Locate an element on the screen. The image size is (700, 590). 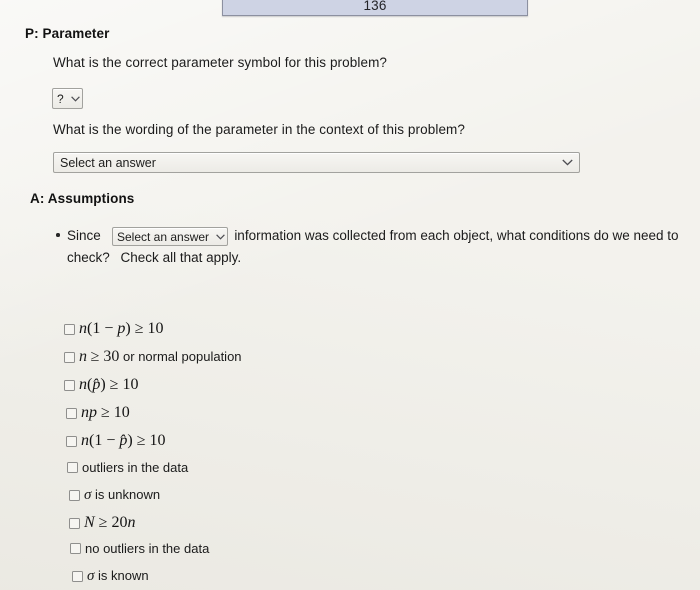
checkbox-option-sigma-known: σ is known is located at coordinates (110, 576).